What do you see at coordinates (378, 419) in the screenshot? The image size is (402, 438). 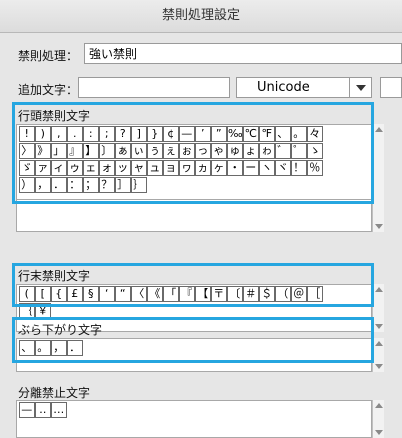 I see `scrollbar-no-break` at bounding box center [378, 419].